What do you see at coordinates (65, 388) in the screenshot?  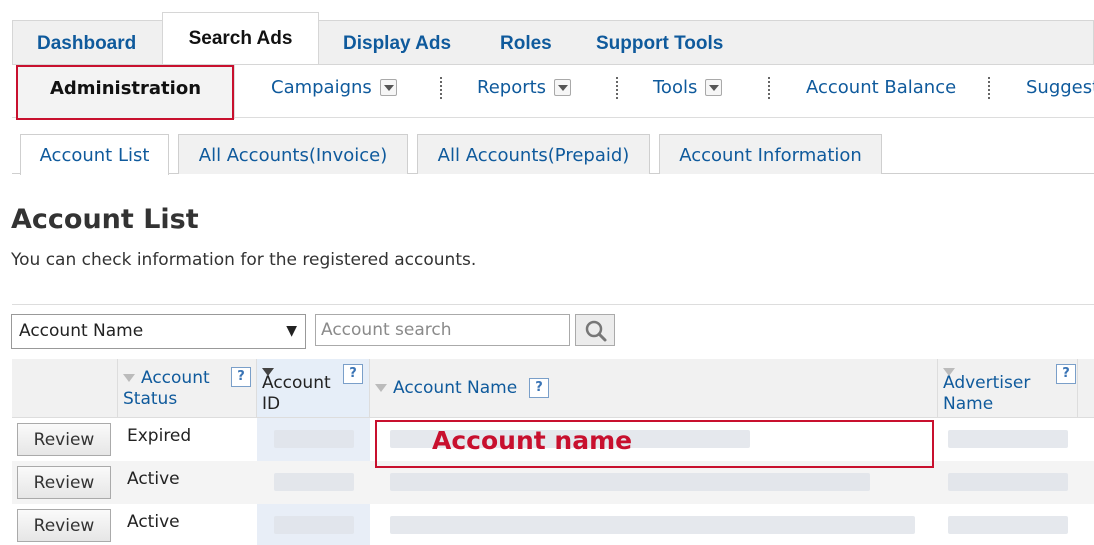 I see `header-actions` at bounding box center [65, 388].